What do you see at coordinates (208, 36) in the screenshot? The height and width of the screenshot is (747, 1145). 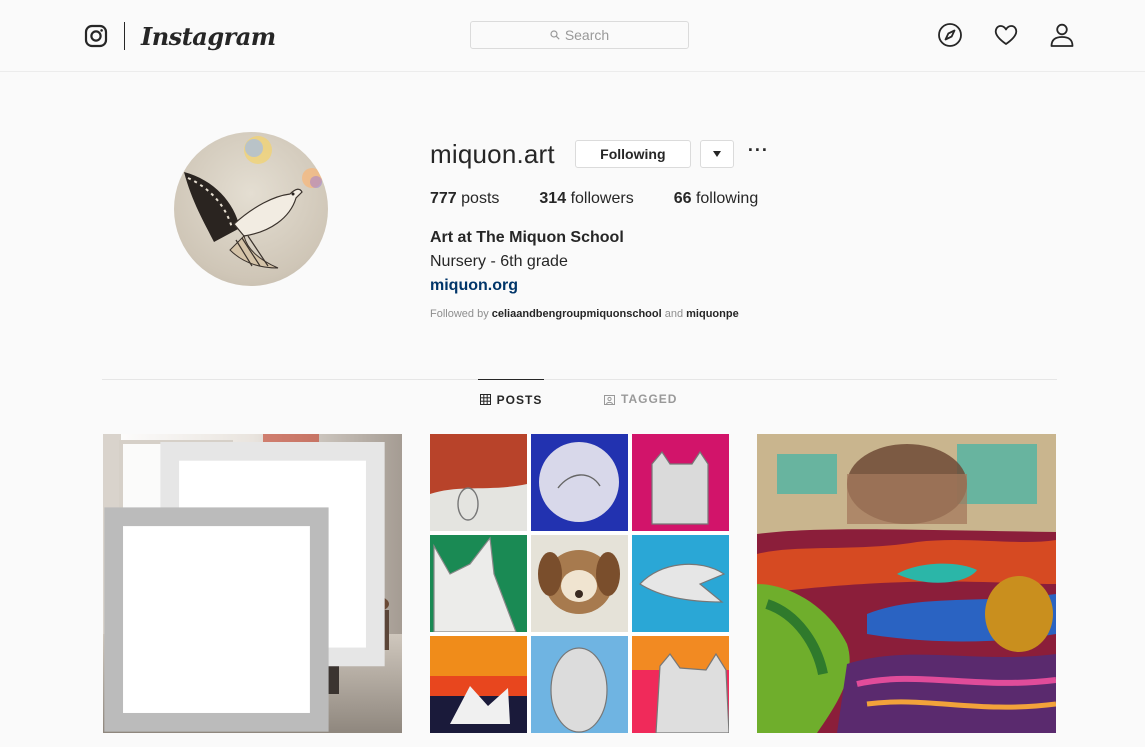 I see `instagram-wordmark: Instagram` at bounding box center [208, 36].